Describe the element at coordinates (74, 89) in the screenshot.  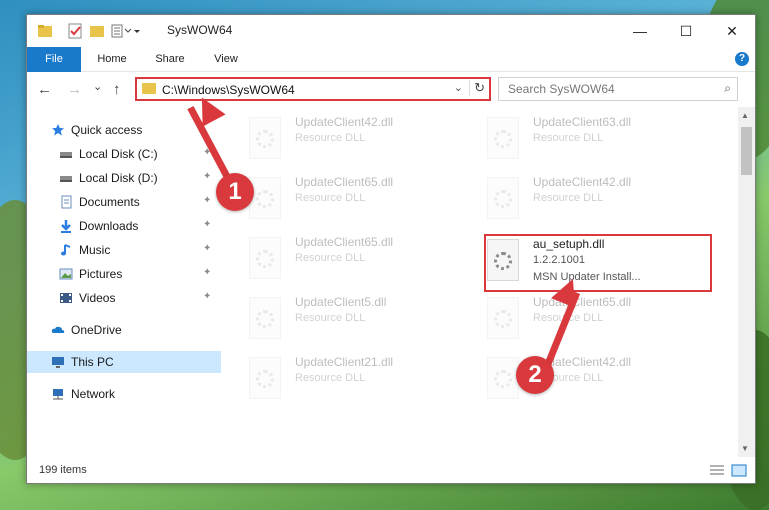
I see `forward-button: →` at that location.